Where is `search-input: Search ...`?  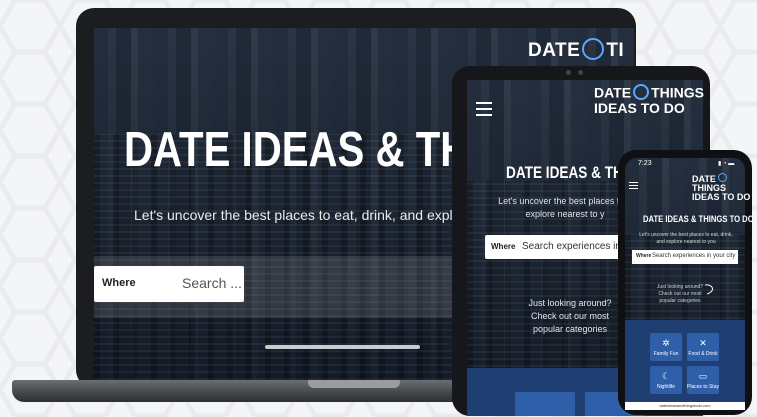
search-input: Search ... is located at coordinates (212, 283).